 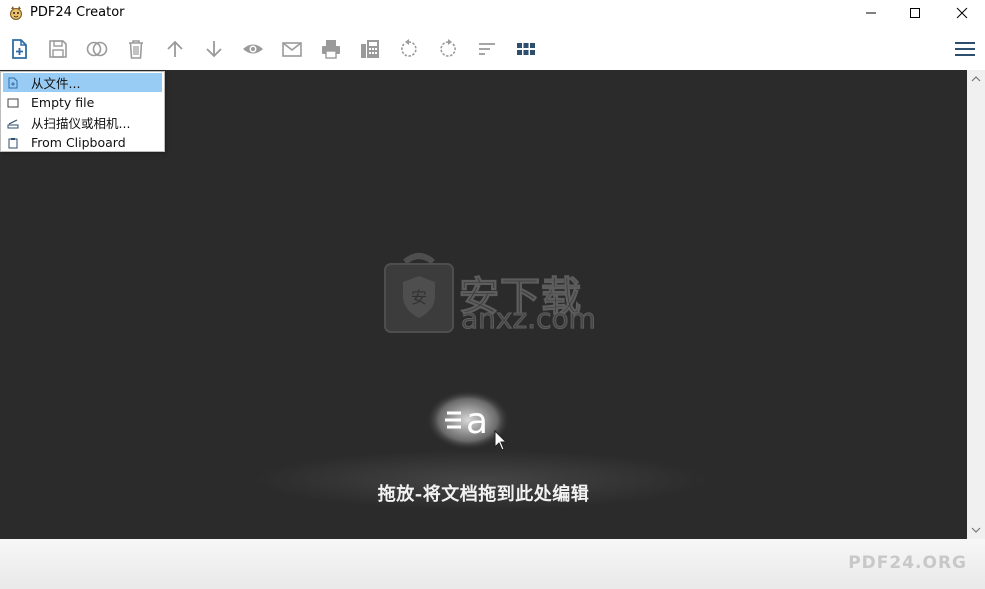 I want to click on scanner-icon, so click(x=13, y=123).